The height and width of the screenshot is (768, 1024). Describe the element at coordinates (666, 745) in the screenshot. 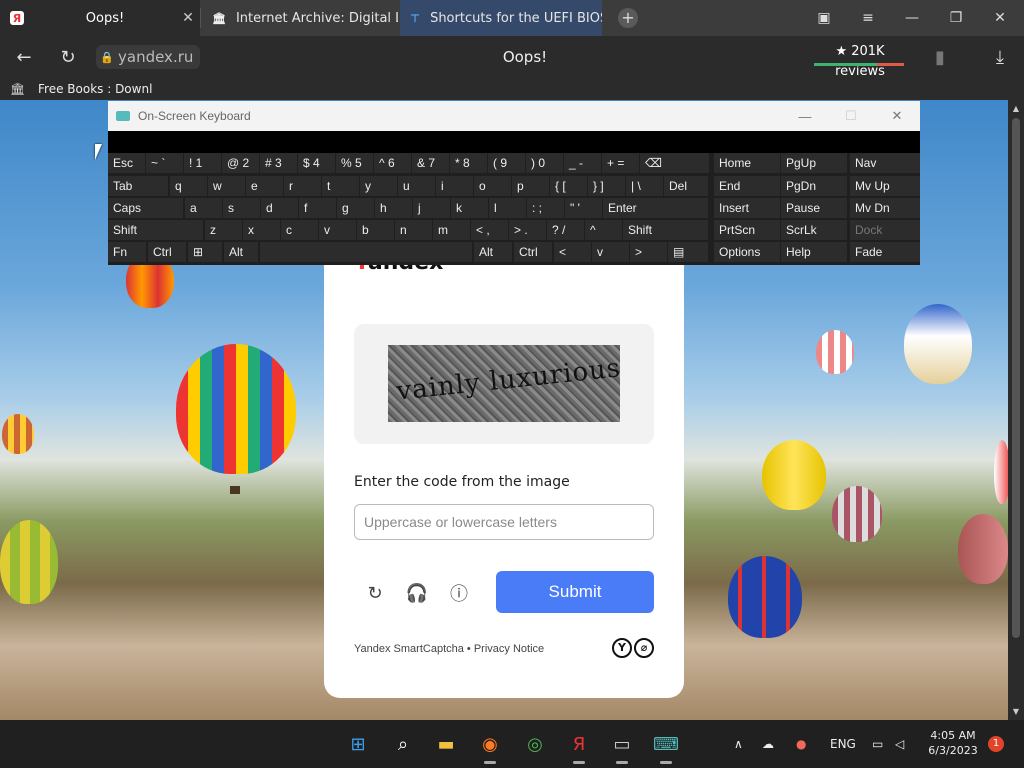

I see `keyboard-app-icon: ⌨` at that location.